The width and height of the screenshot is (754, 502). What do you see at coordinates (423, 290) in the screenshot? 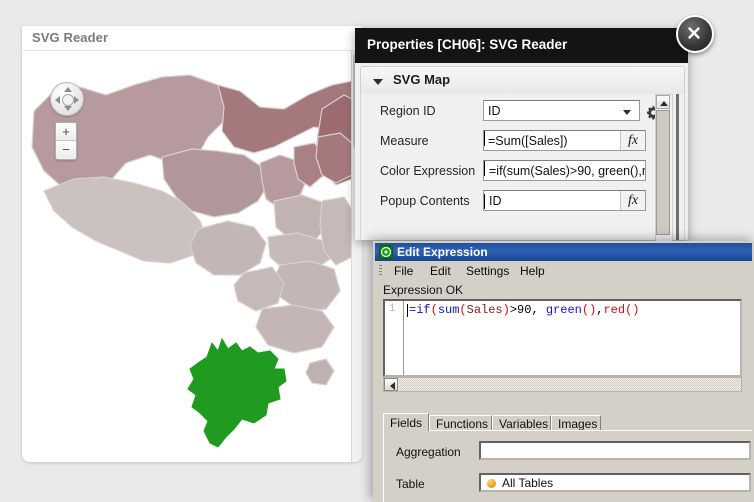
I see `expression-status-text: Expression OK` at bounding box center [423, 290].